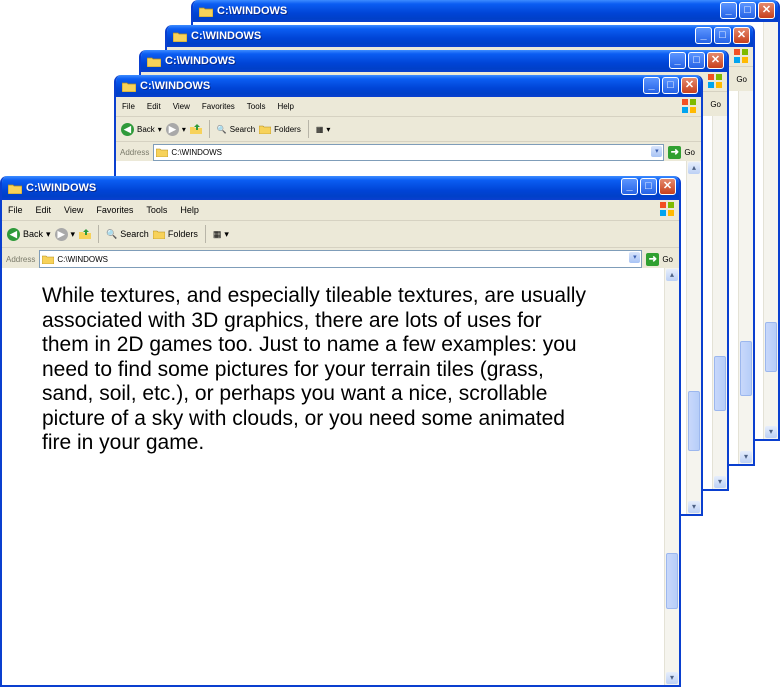  Describe the element at coordinates (408, 129) in the screenshot. I see `toolbar: ◀ Back ▾ ▶ ▾ 🔍 Search Folders ▦ ▾` at that location.